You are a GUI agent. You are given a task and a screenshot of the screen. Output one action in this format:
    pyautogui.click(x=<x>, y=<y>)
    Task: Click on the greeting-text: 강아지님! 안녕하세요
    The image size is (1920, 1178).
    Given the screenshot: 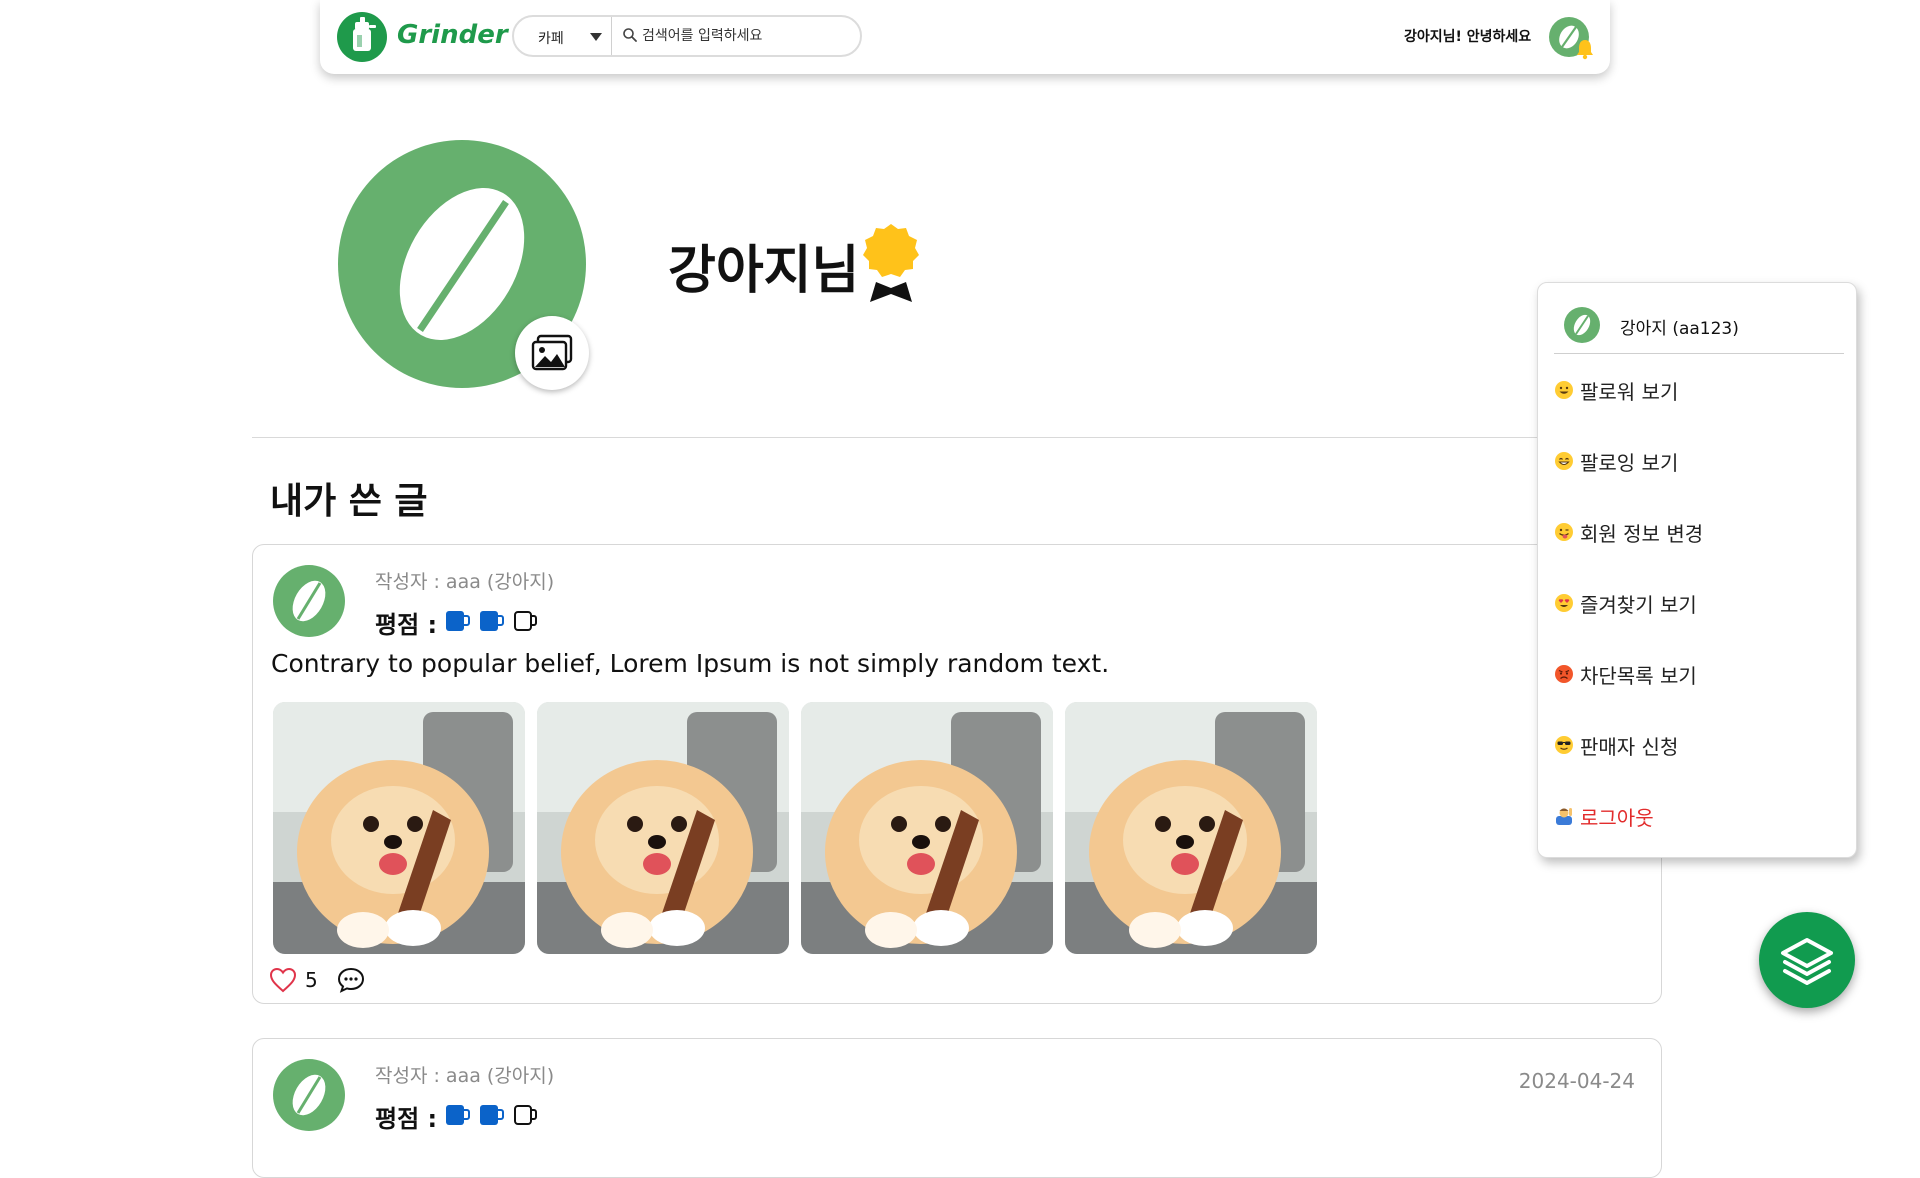 What is the action you would take?
    pyautogui.click(x=1468, y=37)
    